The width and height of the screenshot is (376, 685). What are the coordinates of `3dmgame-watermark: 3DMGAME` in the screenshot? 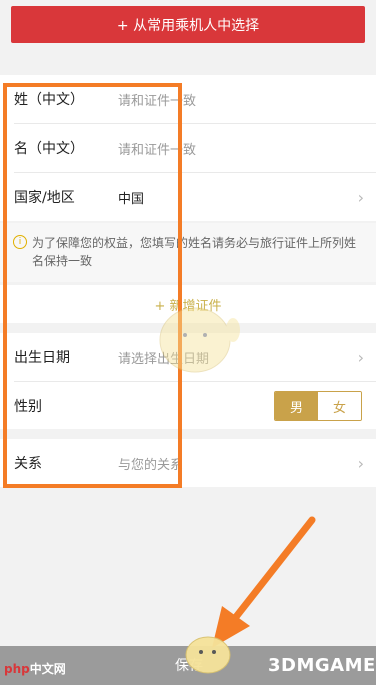 It's located at (322, 665).